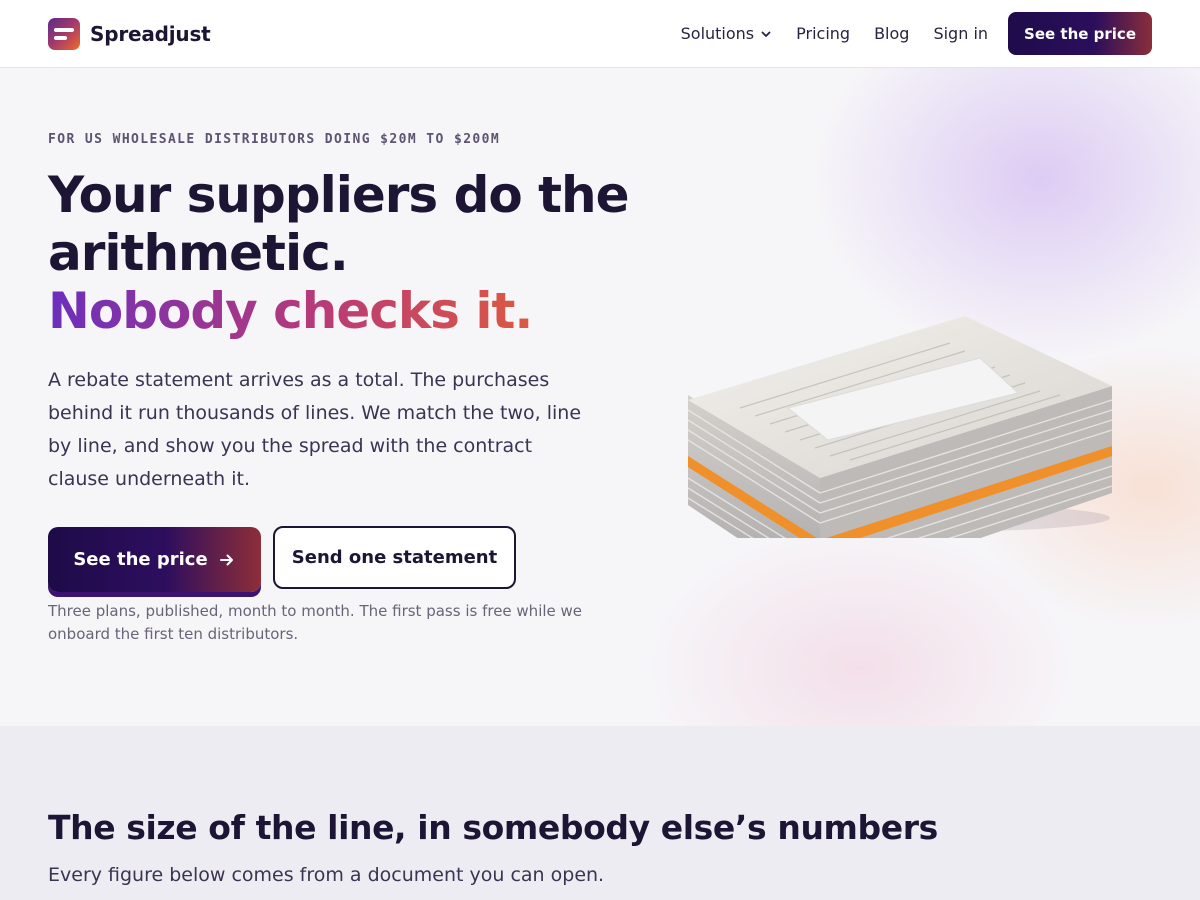  I want to click on logo-icon, so click(64, 33).